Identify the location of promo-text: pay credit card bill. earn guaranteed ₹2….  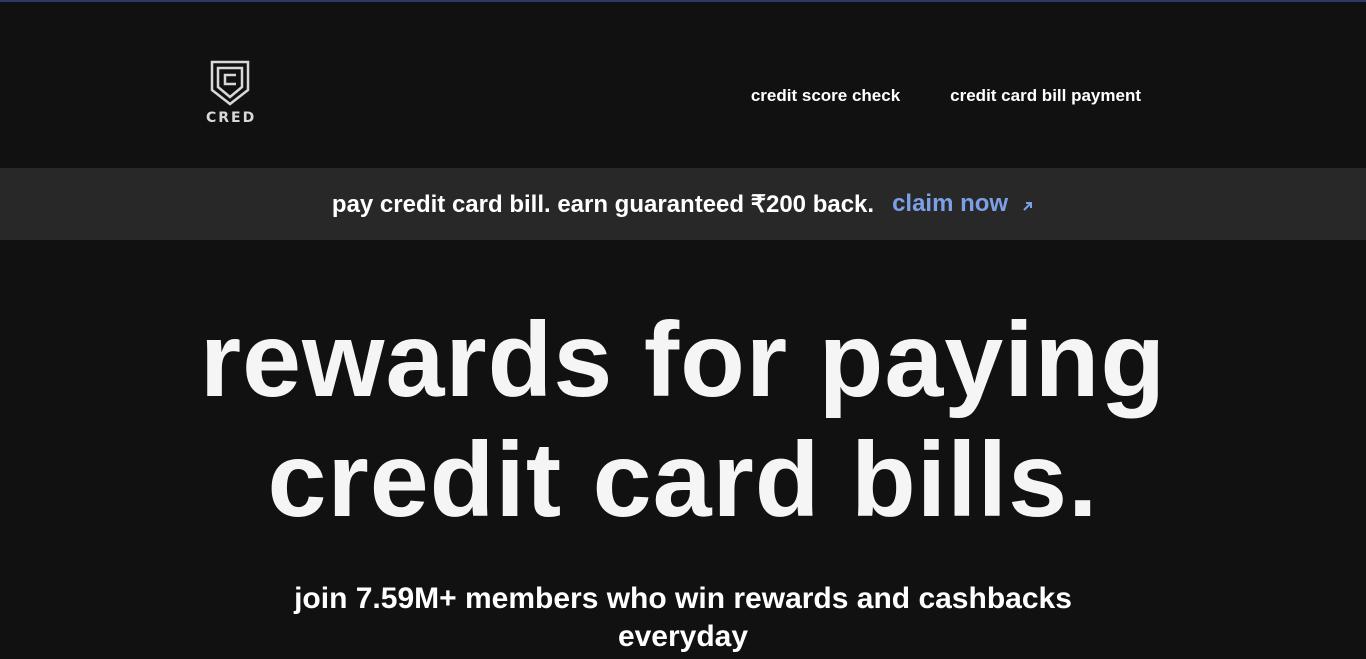
(603, 204).